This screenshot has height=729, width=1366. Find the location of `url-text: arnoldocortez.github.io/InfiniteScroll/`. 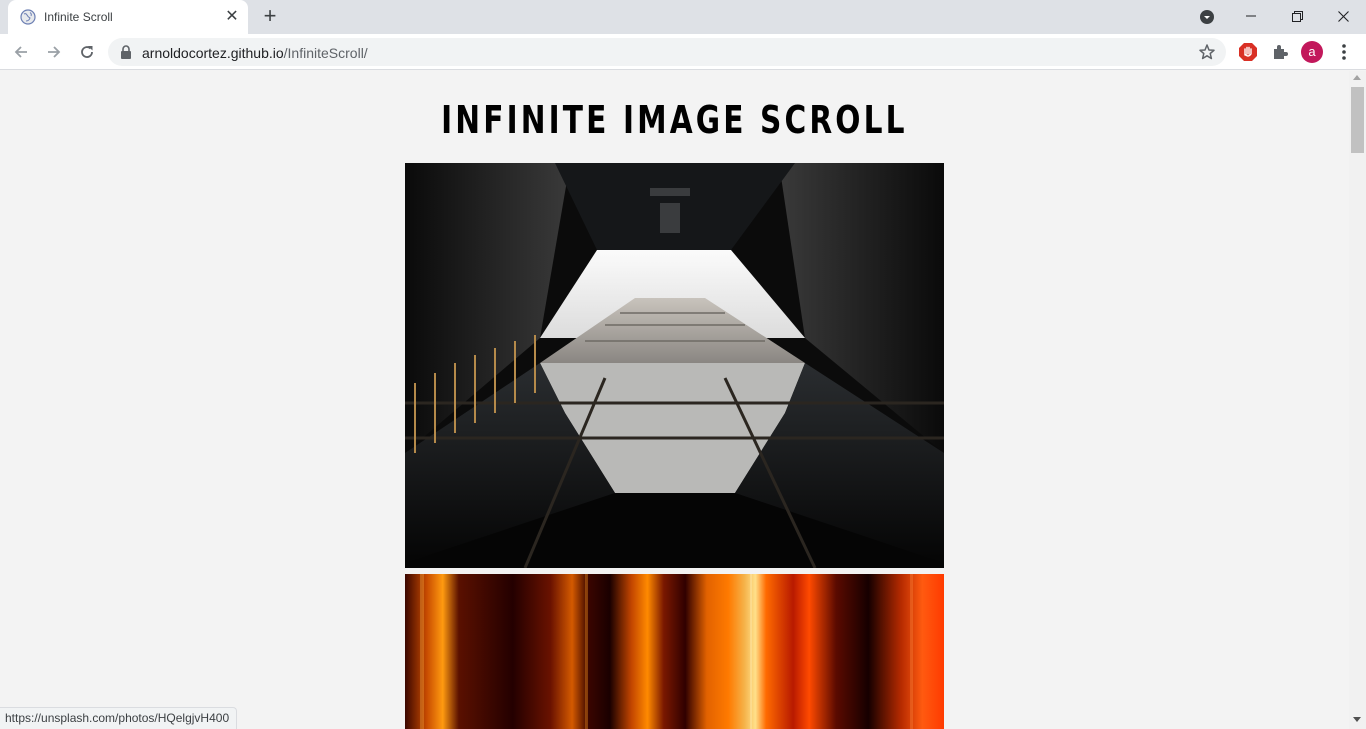

url-text: arnoldocortez.github.io/InfiniteScroll/ is located at coordinates (255, 53).